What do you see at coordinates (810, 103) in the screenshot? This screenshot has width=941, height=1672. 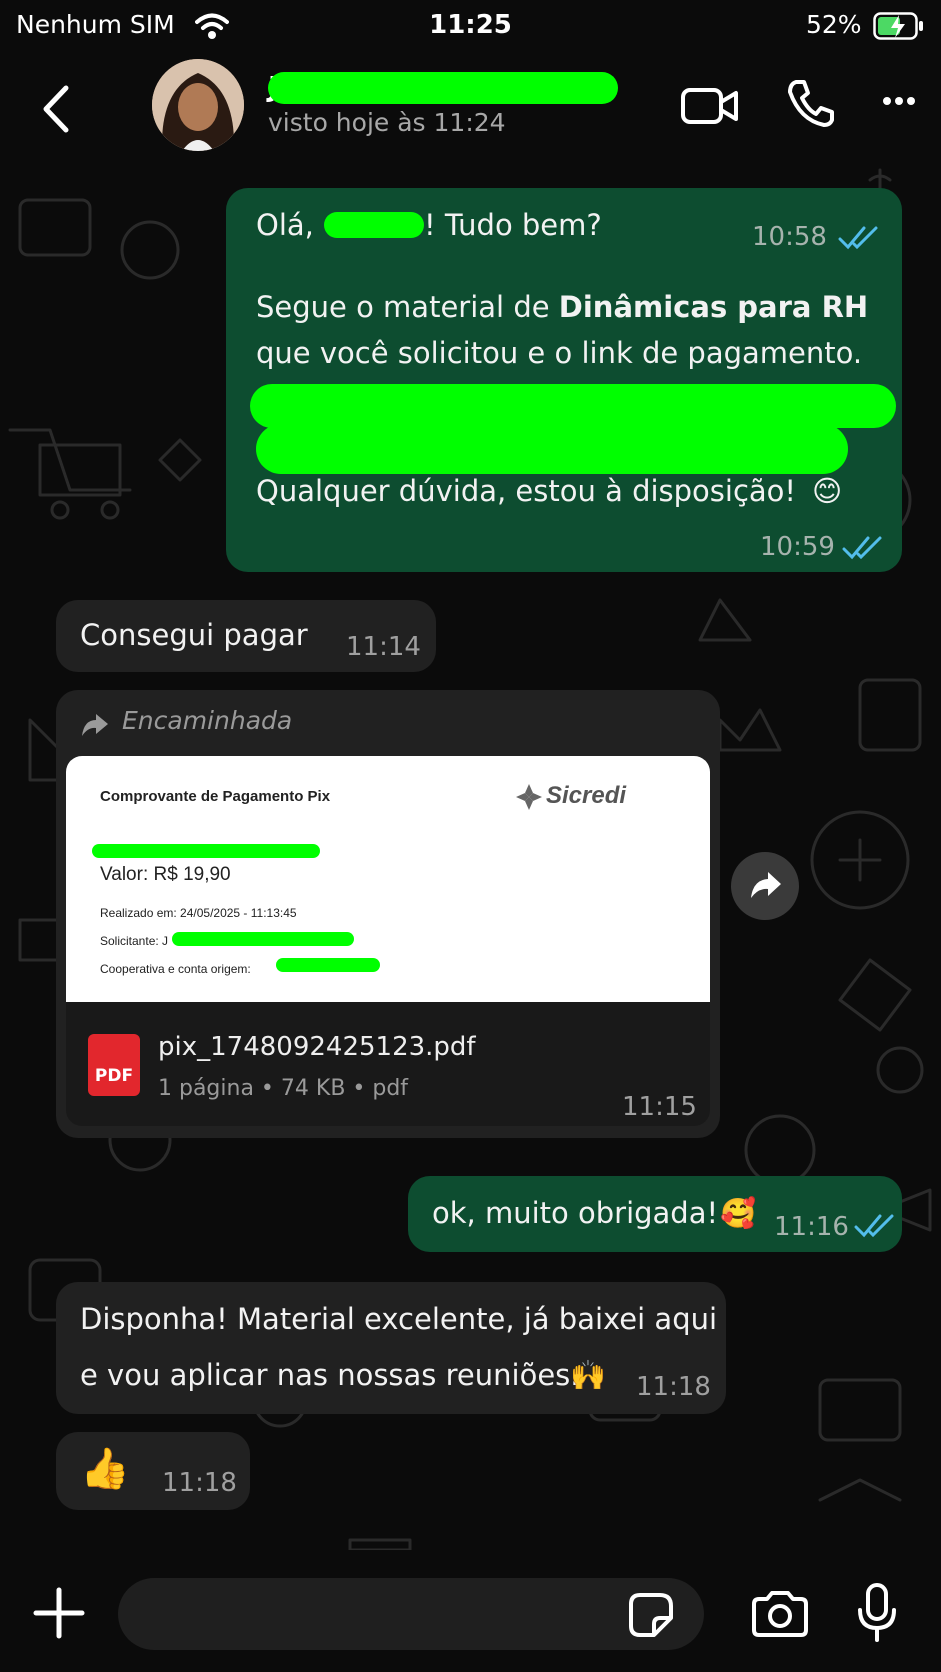 I see `phone-icon` at bounding box center [810, 103].